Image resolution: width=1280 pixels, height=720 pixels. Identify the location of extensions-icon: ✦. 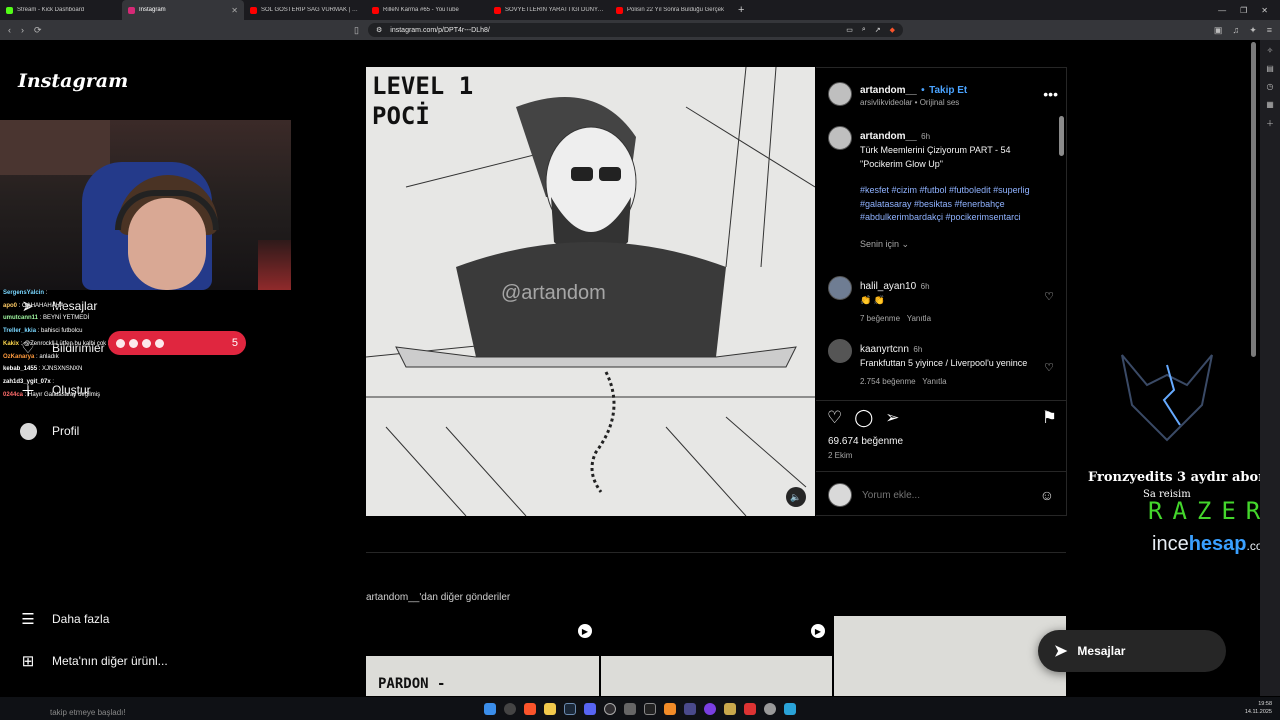
(1253, 30).